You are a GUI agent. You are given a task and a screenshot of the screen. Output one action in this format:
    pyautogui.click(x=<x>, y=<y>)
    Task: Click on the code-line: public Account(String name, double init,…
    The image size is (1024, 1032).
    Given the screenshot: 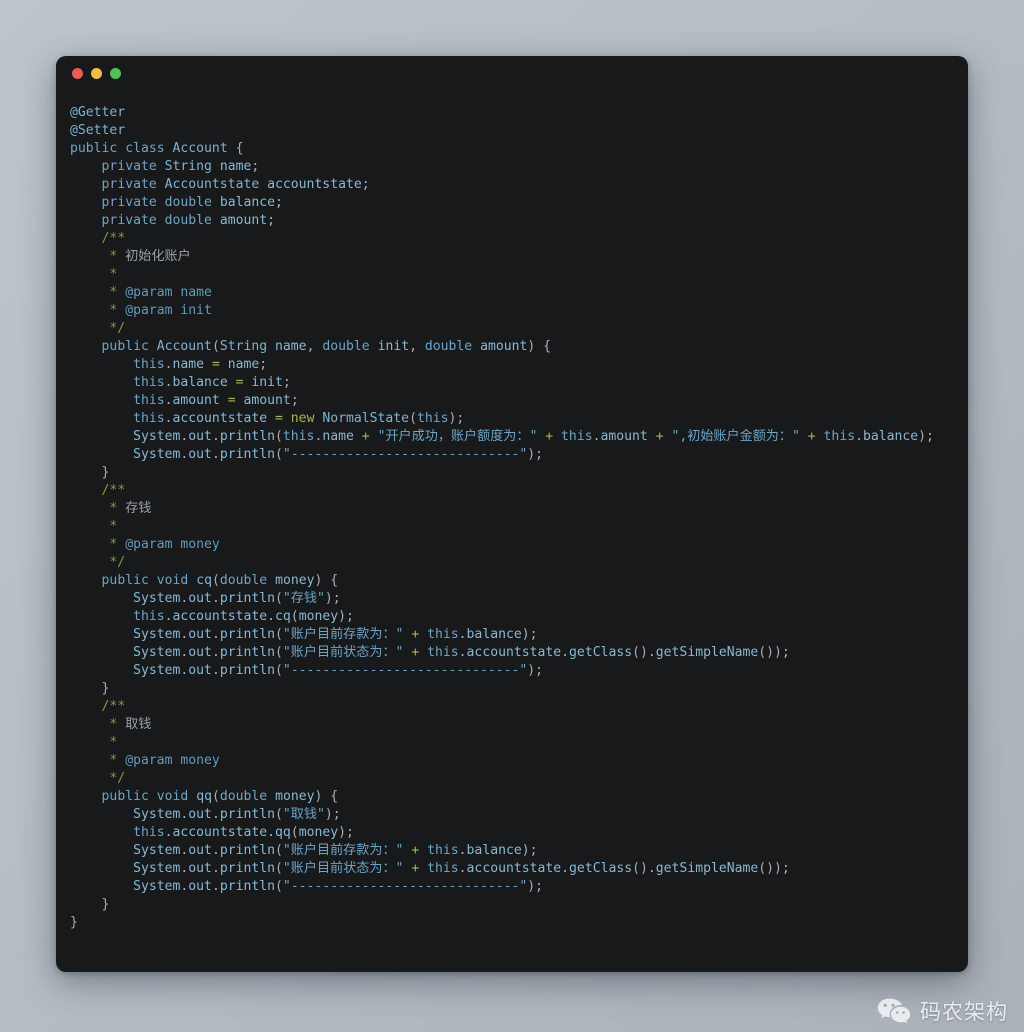 What is the action you would take?
    pyautogui.click(x=513, y=347)
    